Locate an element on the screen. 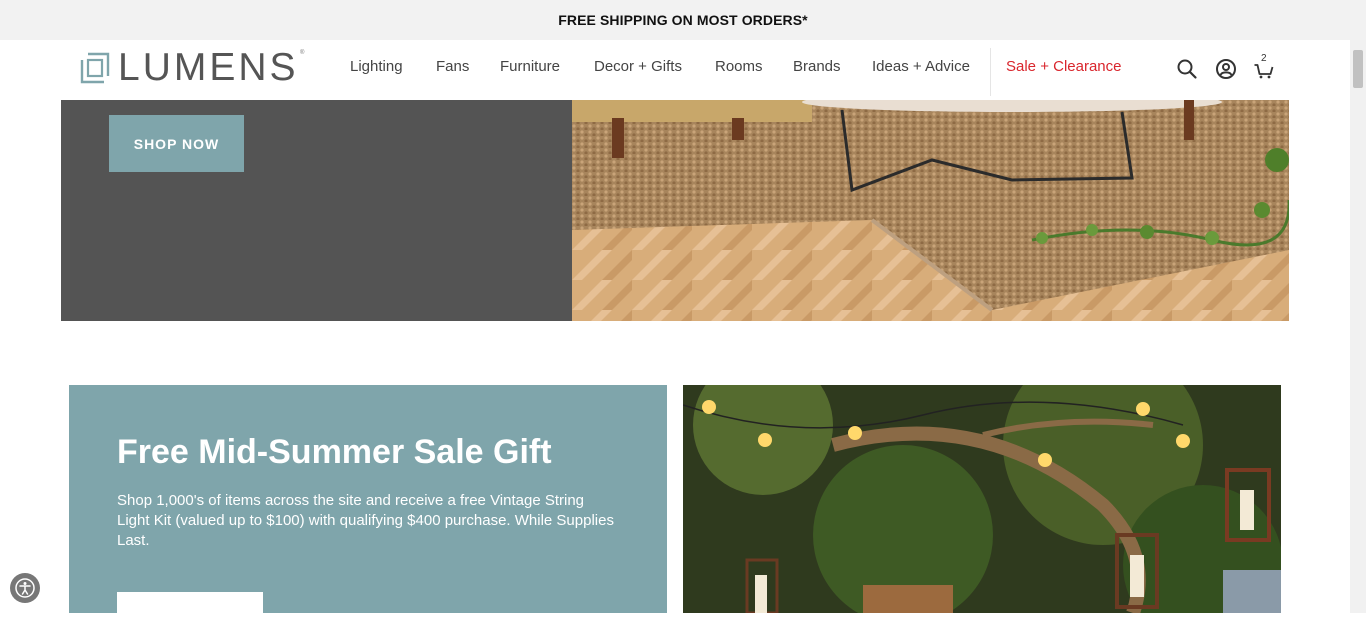 The image size is (1366, 622). hero-text-panel: SHOP NOW is located at coordinates (316, 210).